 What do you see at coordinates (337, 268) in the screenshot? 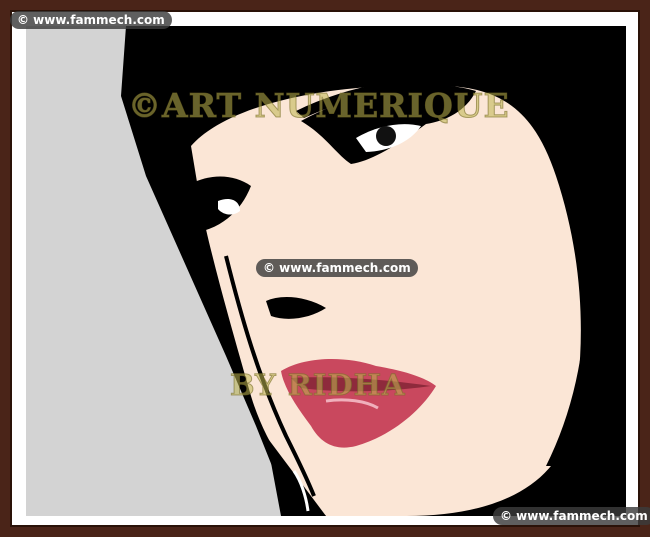
I see `watermark-center: © www.fammech.com` at bounding box center [337, 268].